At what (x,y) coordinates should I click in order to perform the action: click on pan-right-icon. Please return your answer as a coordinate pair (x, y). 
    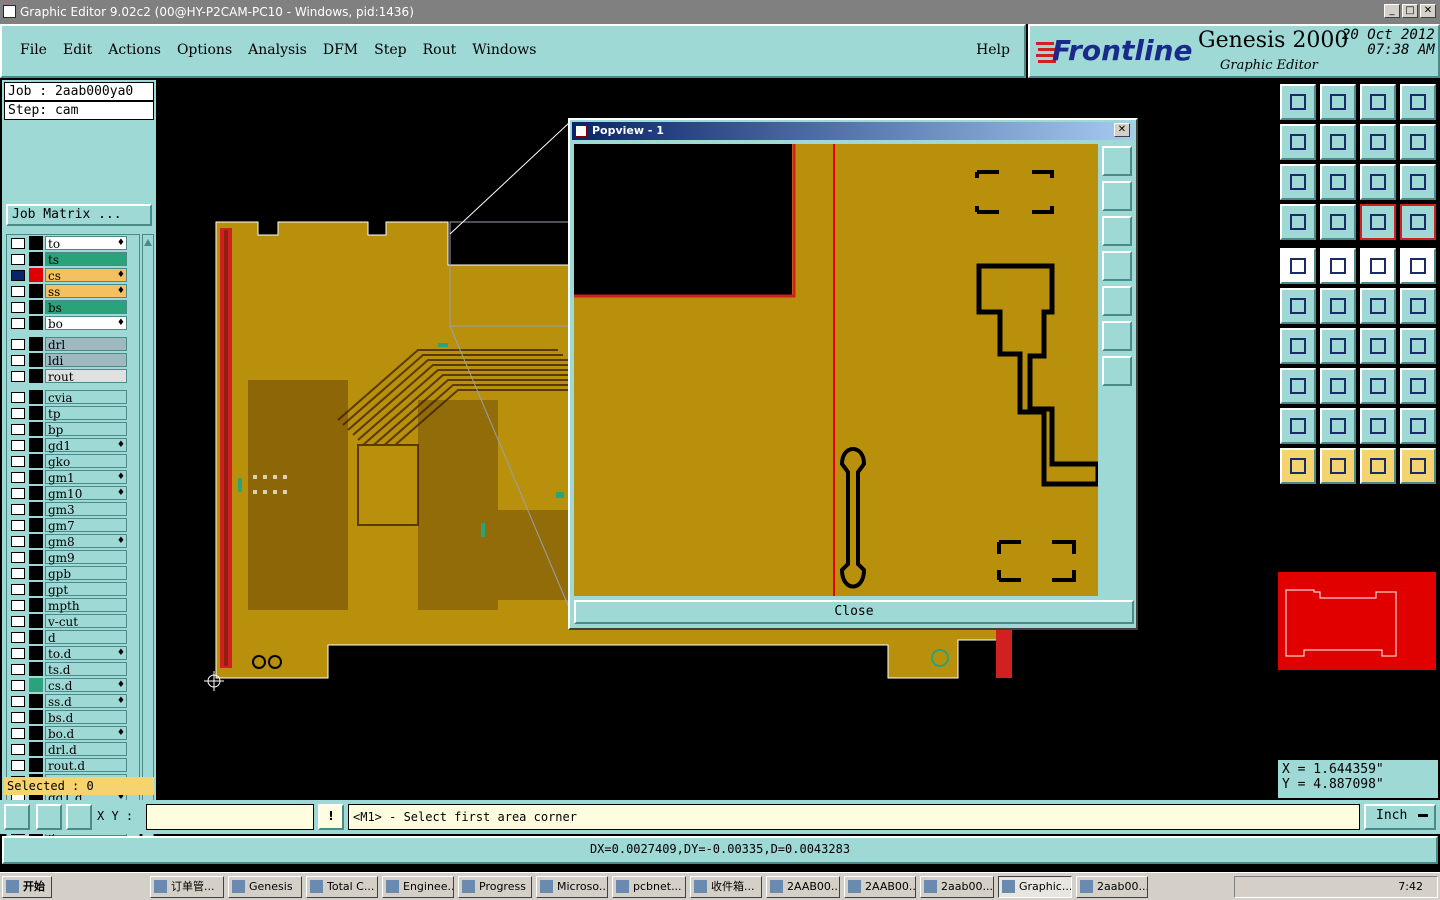
    Looking at the image, I should click on (1338, 142).